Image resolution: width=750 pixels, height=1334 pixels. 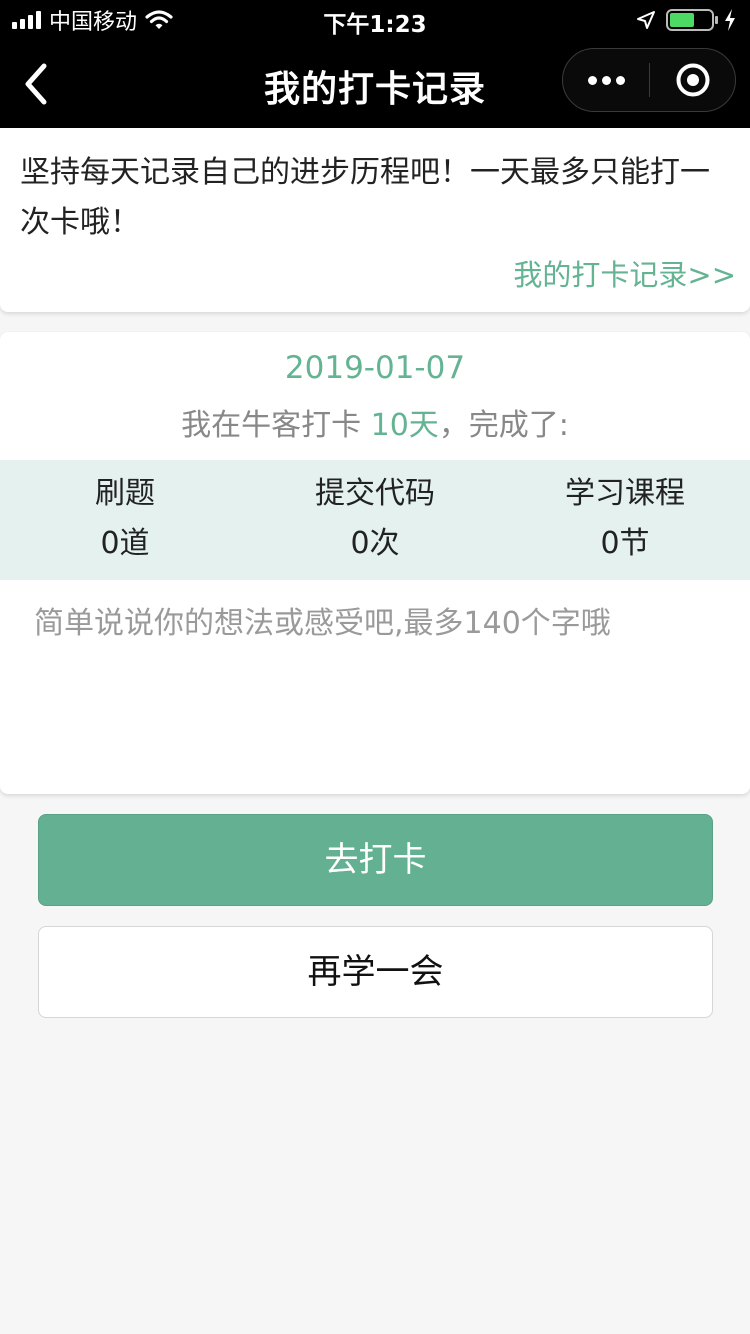 What do you see at coordinates (625, 543) in the screenshot?
I see `stat-value: 0节` at bounding box center [625, 543].